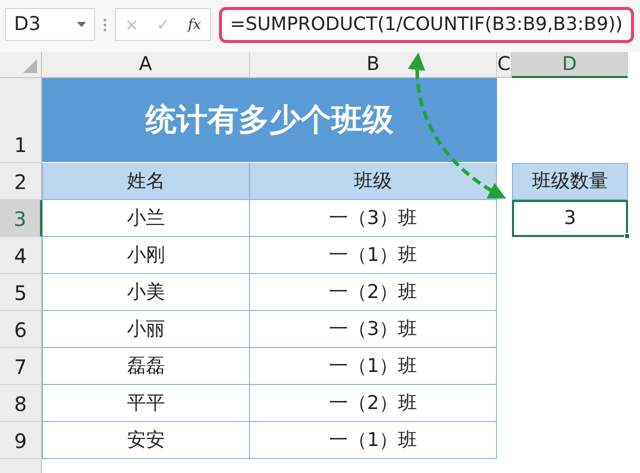 The image size is (640, 473). What do you see at coordinates (570, 181) in the screenshot?
I see `summary-heading: 班级数量` at bounding box center [570, 181].